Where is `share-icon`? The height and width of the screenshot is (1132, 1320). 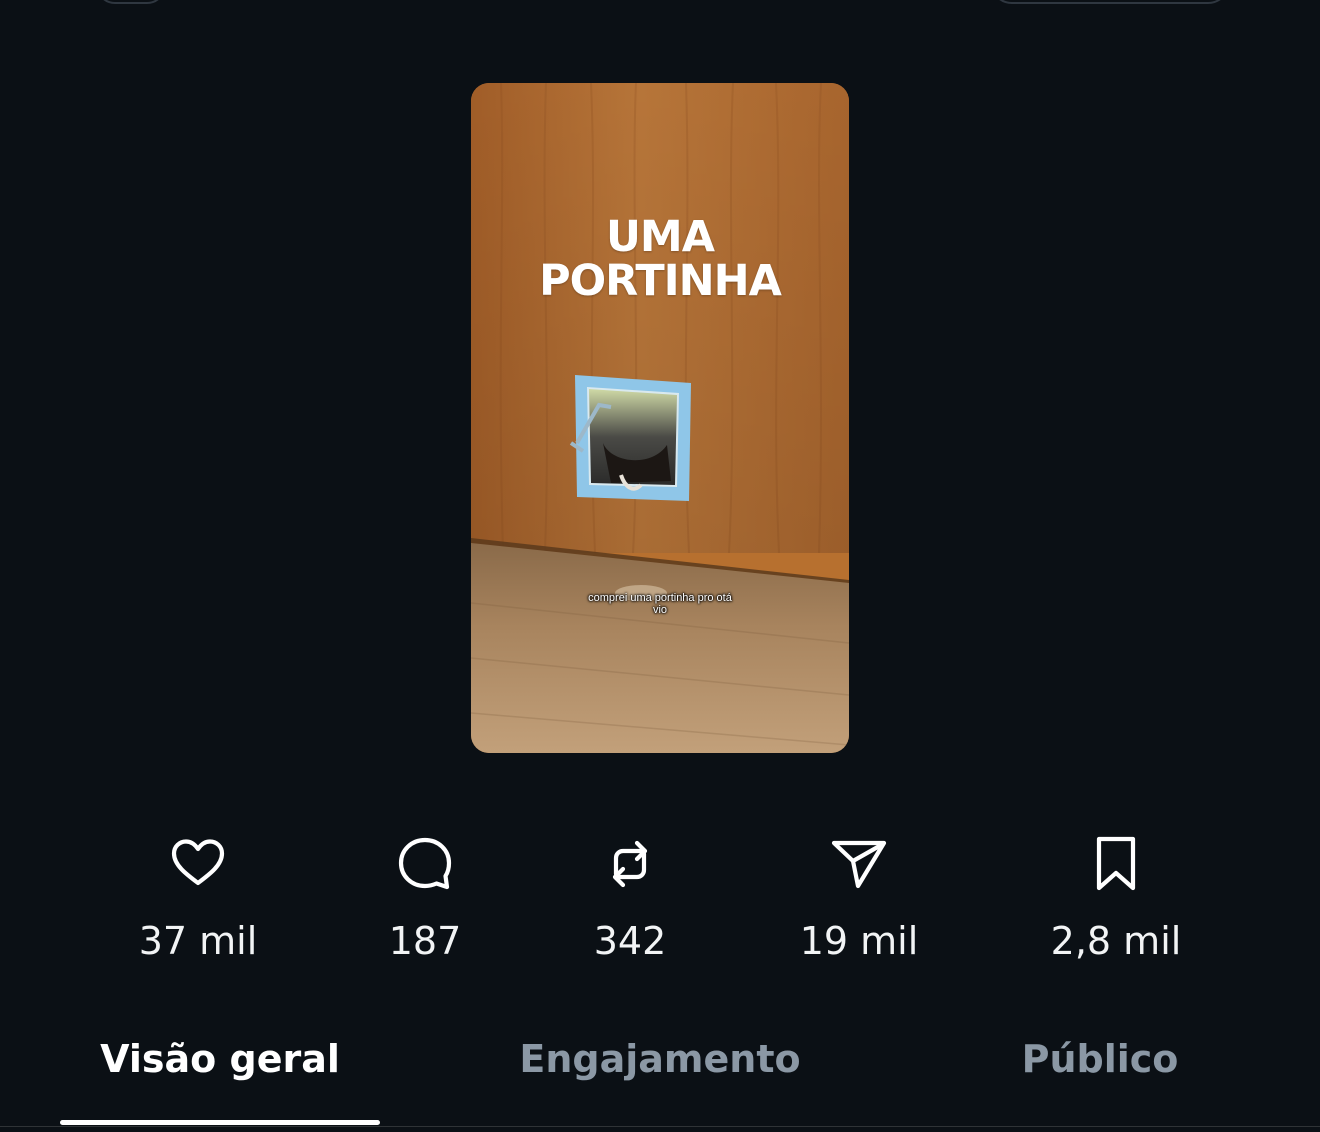
share-icon is located at coordinates (859, 864).